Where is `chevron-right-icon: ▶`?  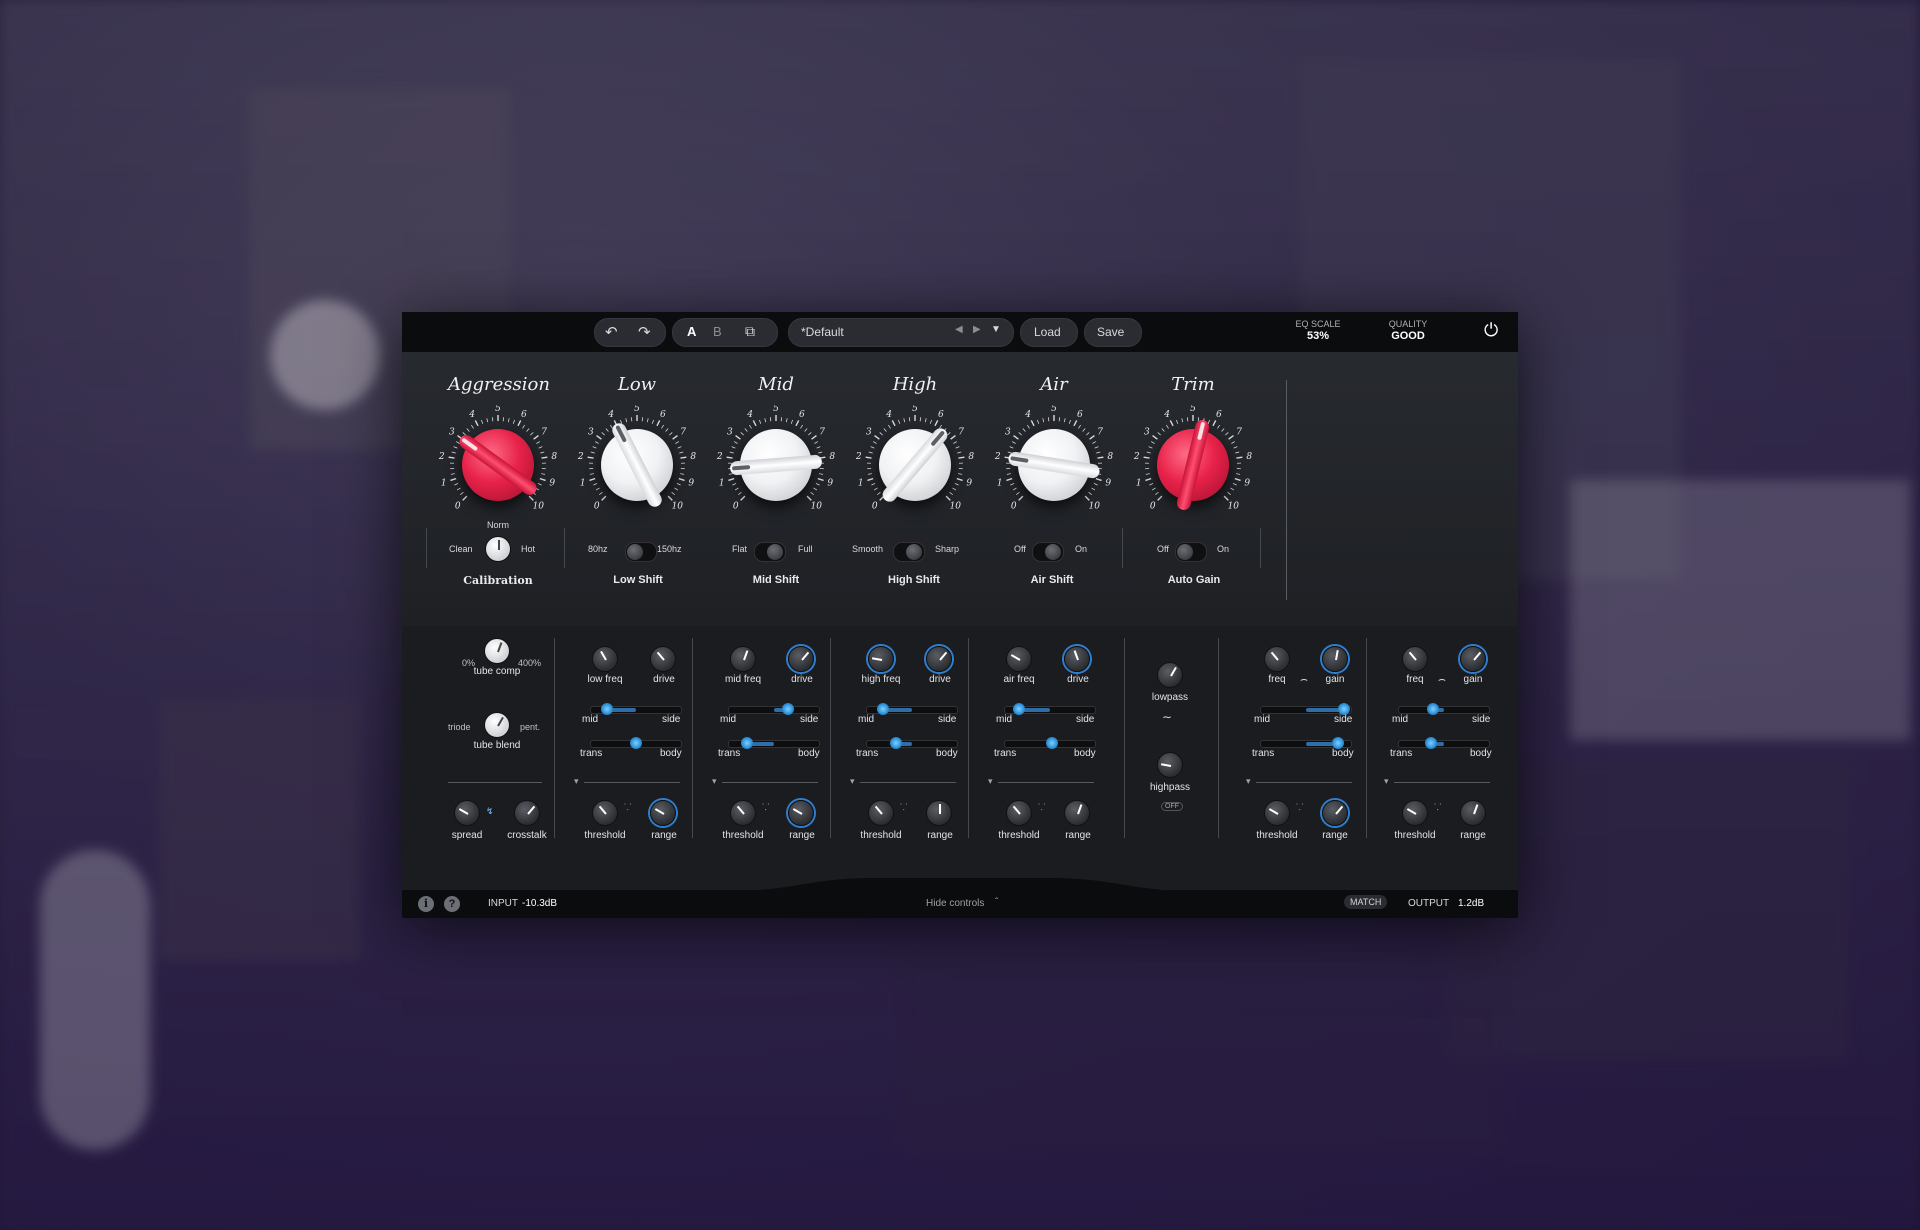
chevron-right-icon: ▶ is located at coordinates (977, 329).